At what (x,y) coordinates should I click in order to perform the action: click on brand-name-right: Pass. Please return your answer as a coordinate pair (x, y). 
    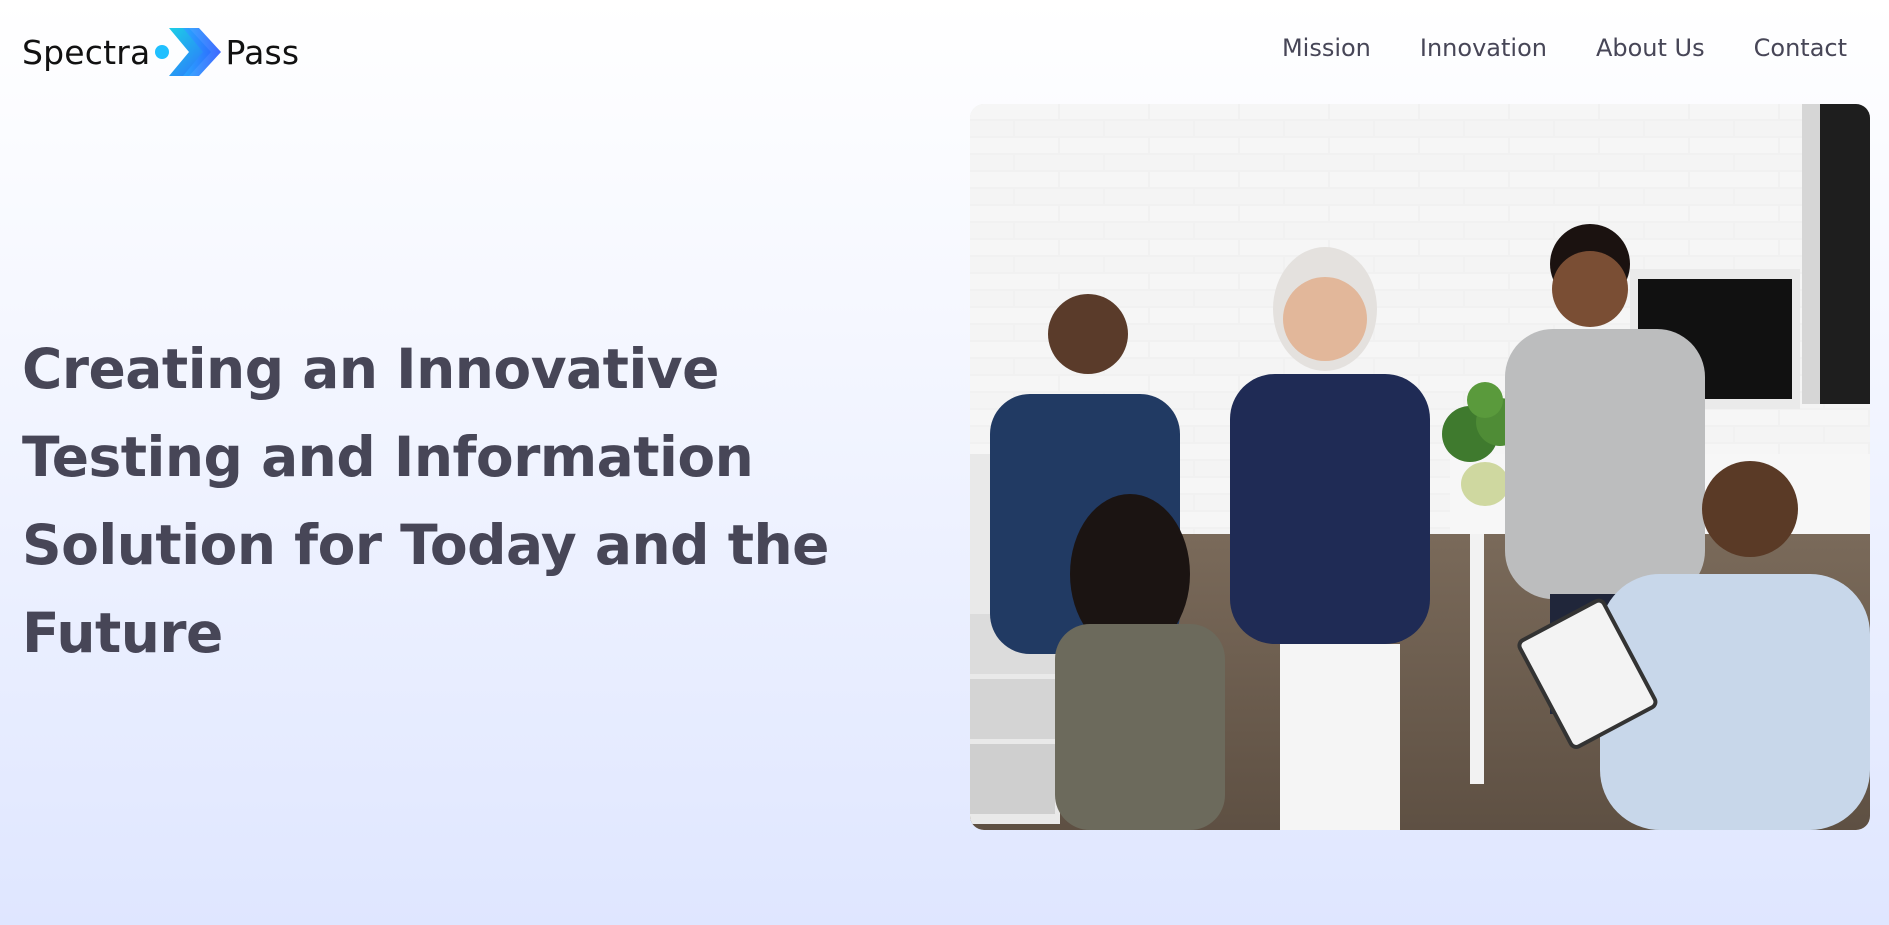
    Looking at the image, I should click on (262, 52).